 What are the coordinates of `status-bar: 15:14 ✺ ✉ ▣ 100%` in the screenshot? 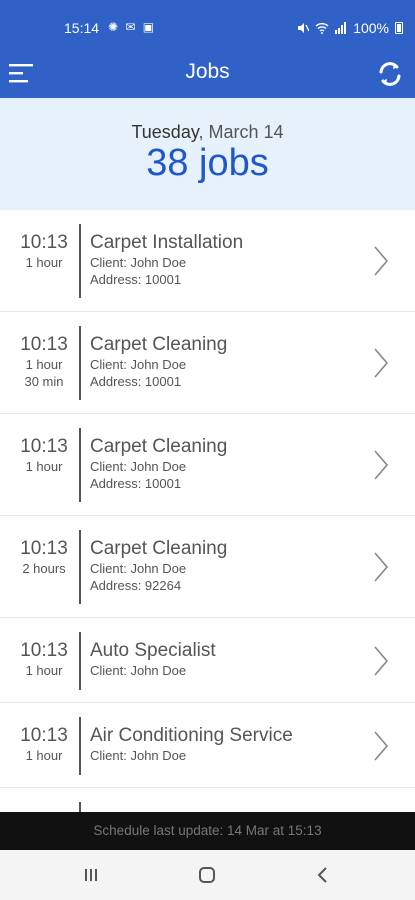 It's located at (207, 25).